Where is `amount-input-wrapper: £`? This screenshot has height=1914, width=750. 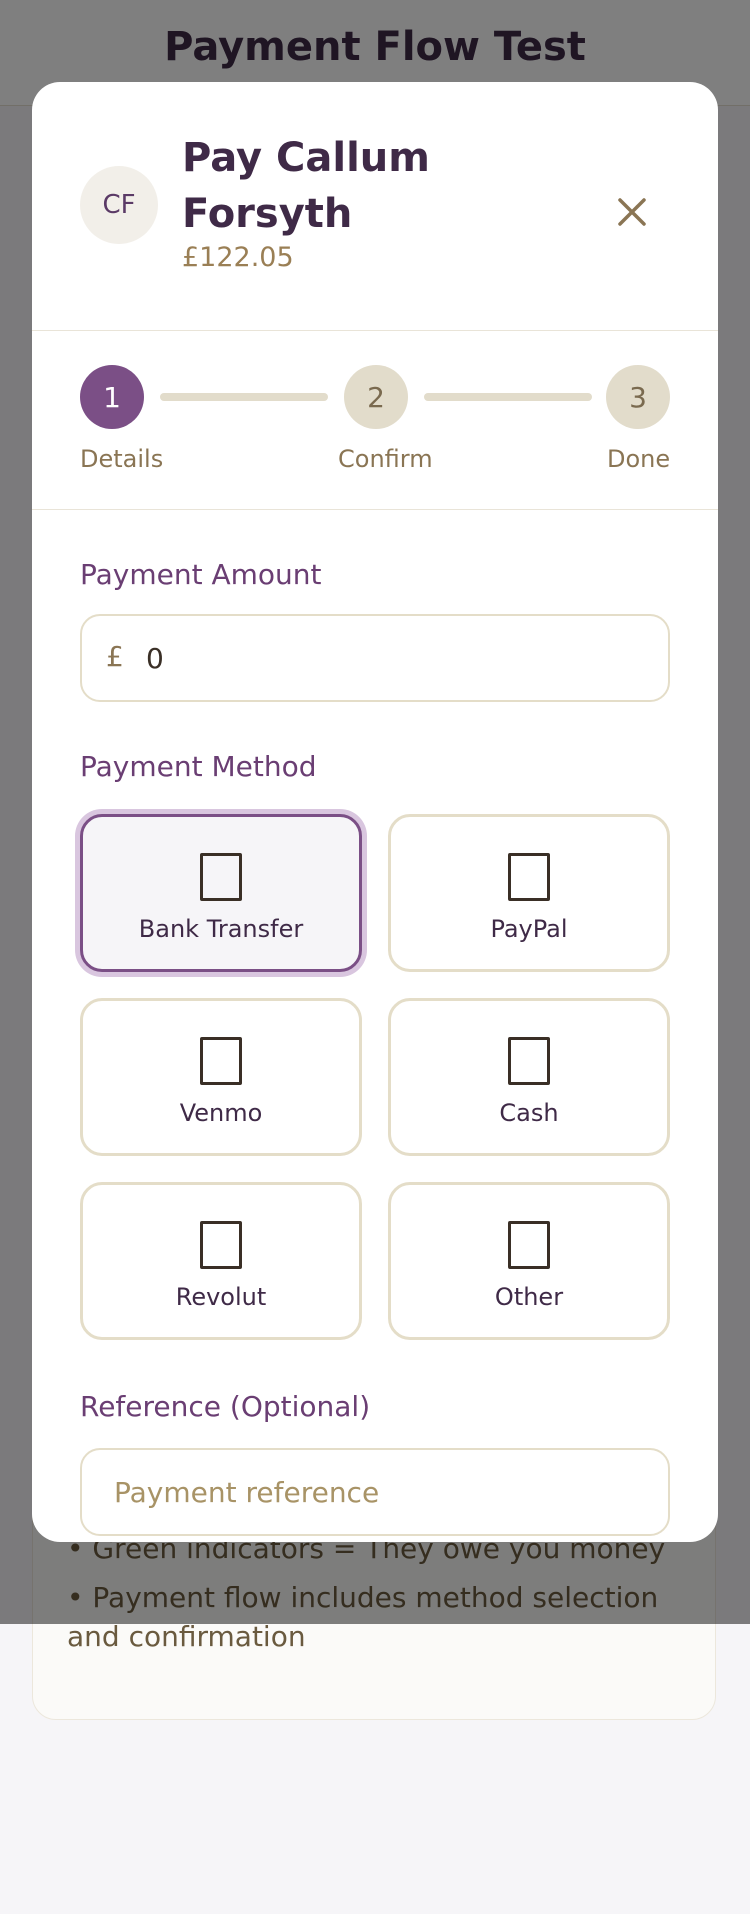 amount-input-wrapper: £ is located at coordinates (375, 658).